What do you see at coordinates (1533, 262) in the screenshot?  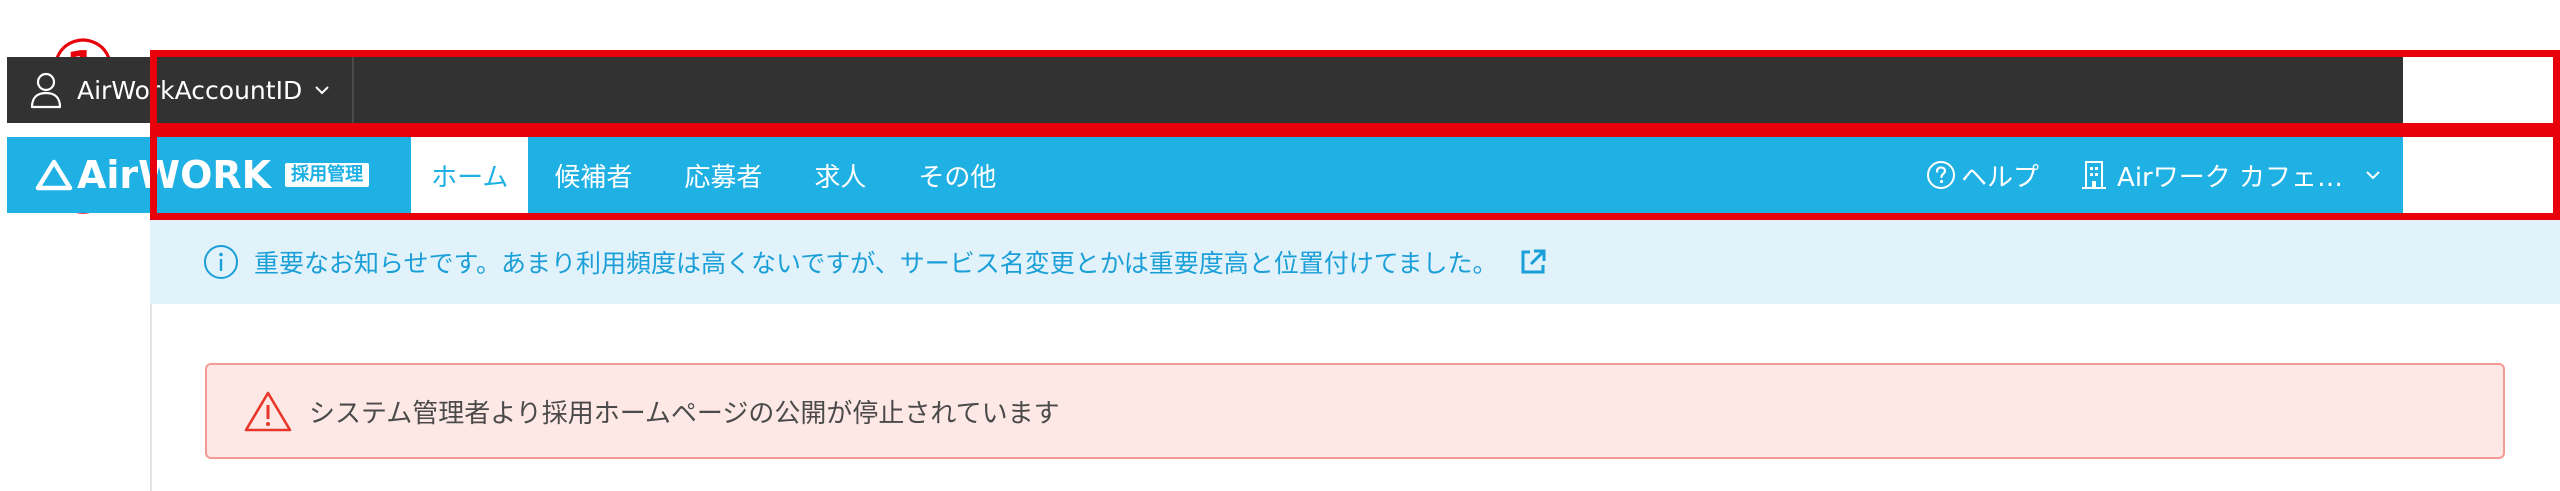 I see `external-link-icon` at bounding box center [1533, 262].